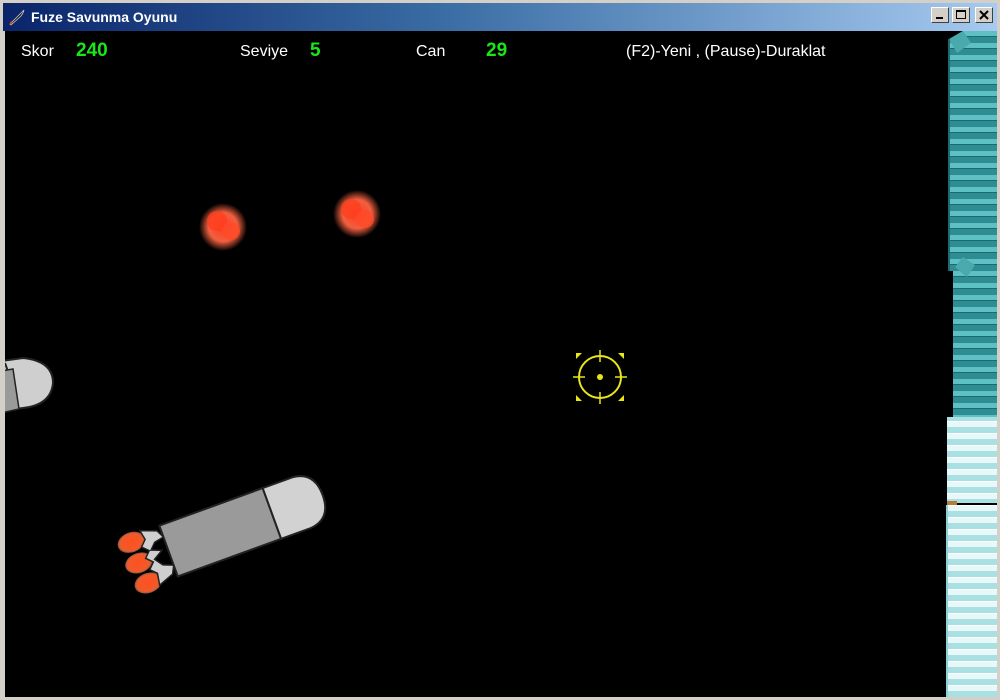 Image resolution: width=1000 pixels, height=700 pixels. I want to click on close-button, so click(984, 15).